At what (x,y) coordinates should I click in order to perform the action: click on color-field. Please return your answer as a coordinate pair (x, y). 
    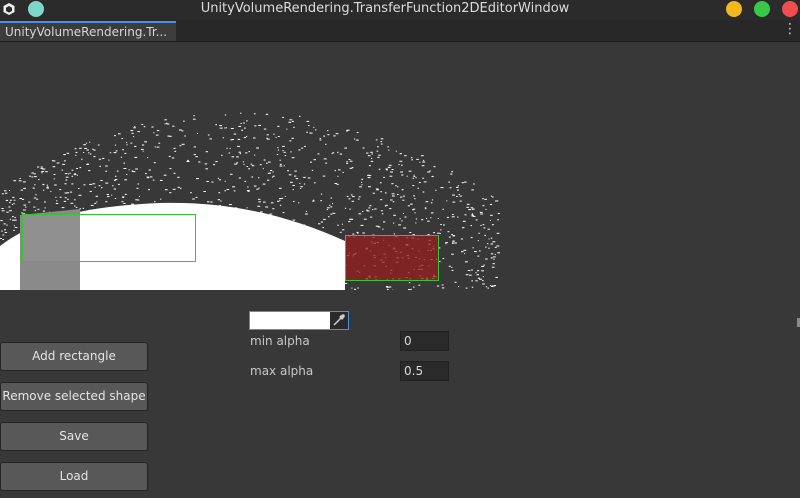
    Looking at the image, I should click on (299, 320).